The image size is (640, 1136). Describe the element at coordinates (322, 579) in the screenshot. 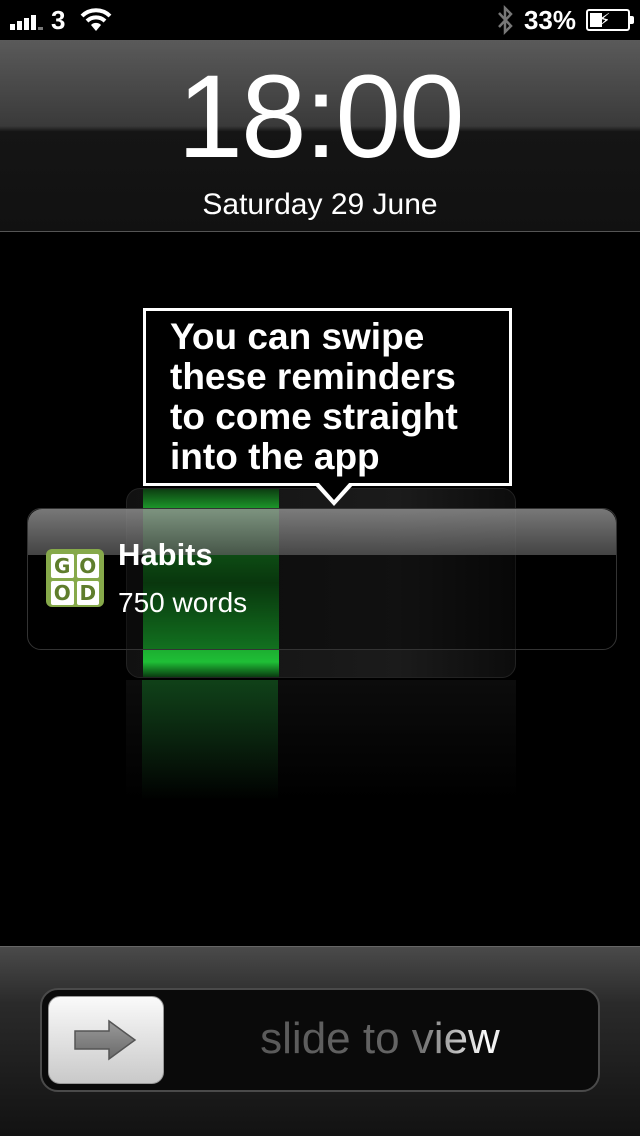

I see `notification-item: G O O D Habits 750 words` at that location.